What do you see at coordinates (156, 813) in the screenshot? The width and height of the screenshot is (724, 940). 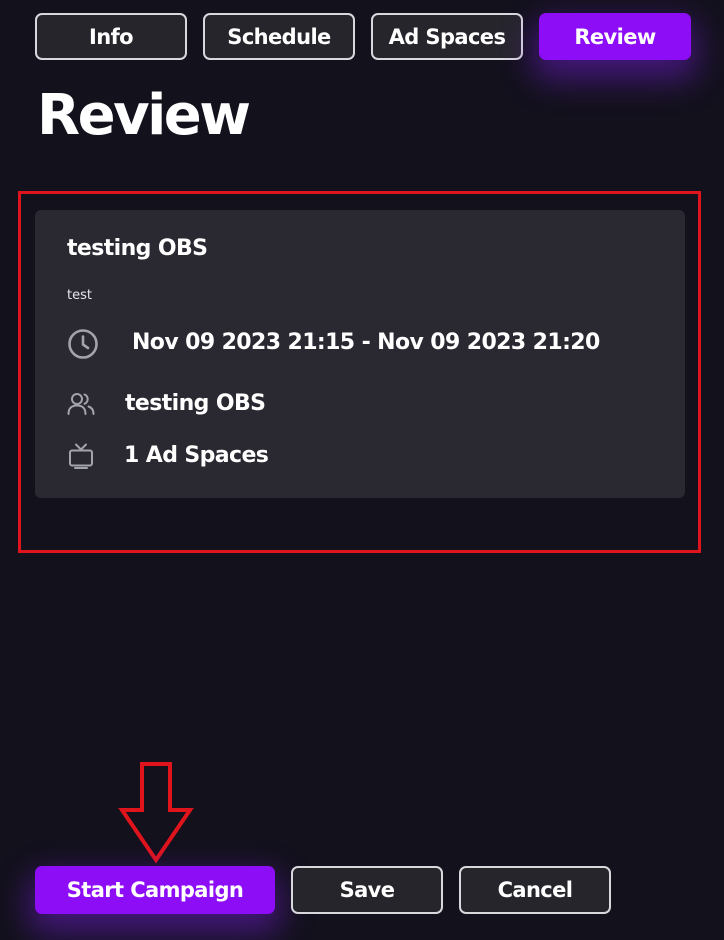 I see `down-arrow-icon` at bounding box center [156, 813].